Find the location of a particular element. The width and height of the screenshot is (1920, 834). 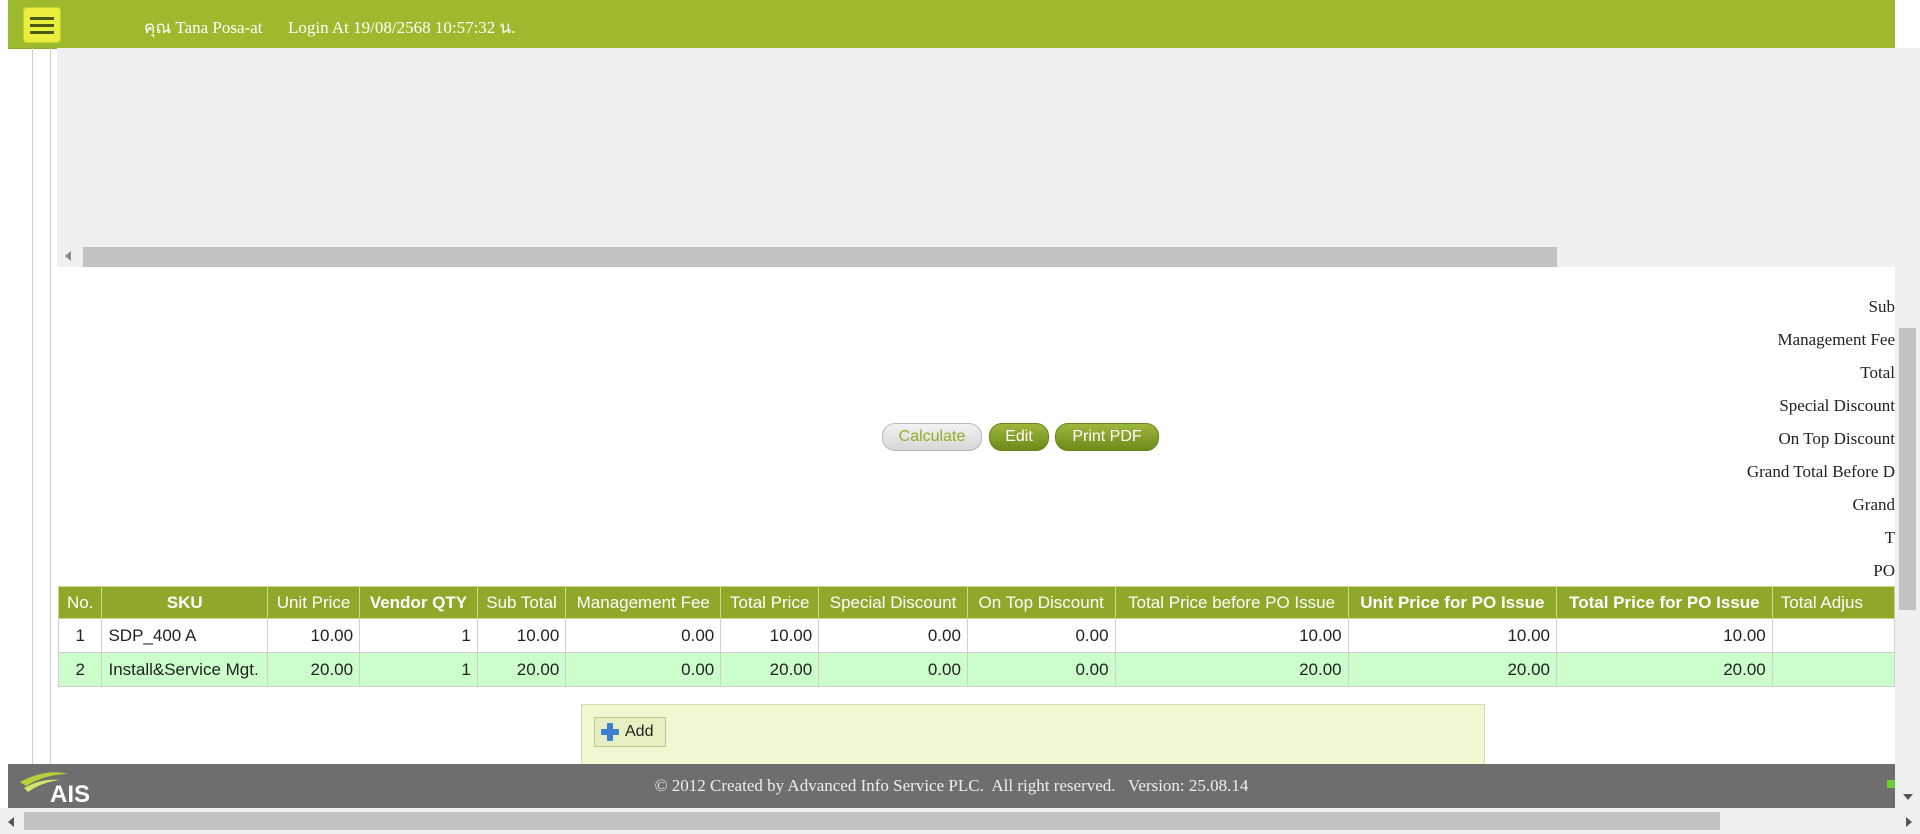

scroll-down-arrow-icon is located at coordinates (1908, 797).